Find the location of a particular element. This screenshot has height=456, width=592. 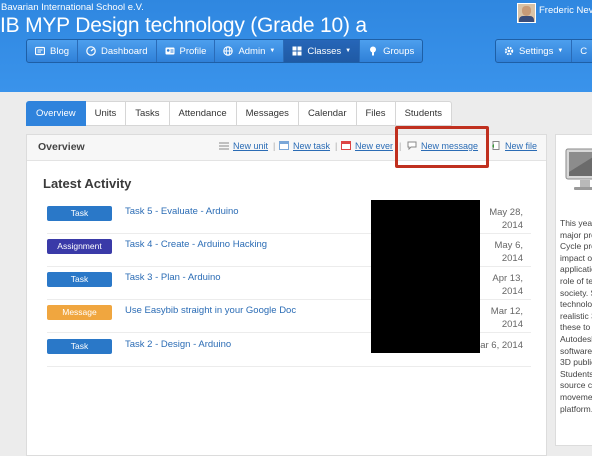

new-file-label: New file is located at coordinates (521, 146).